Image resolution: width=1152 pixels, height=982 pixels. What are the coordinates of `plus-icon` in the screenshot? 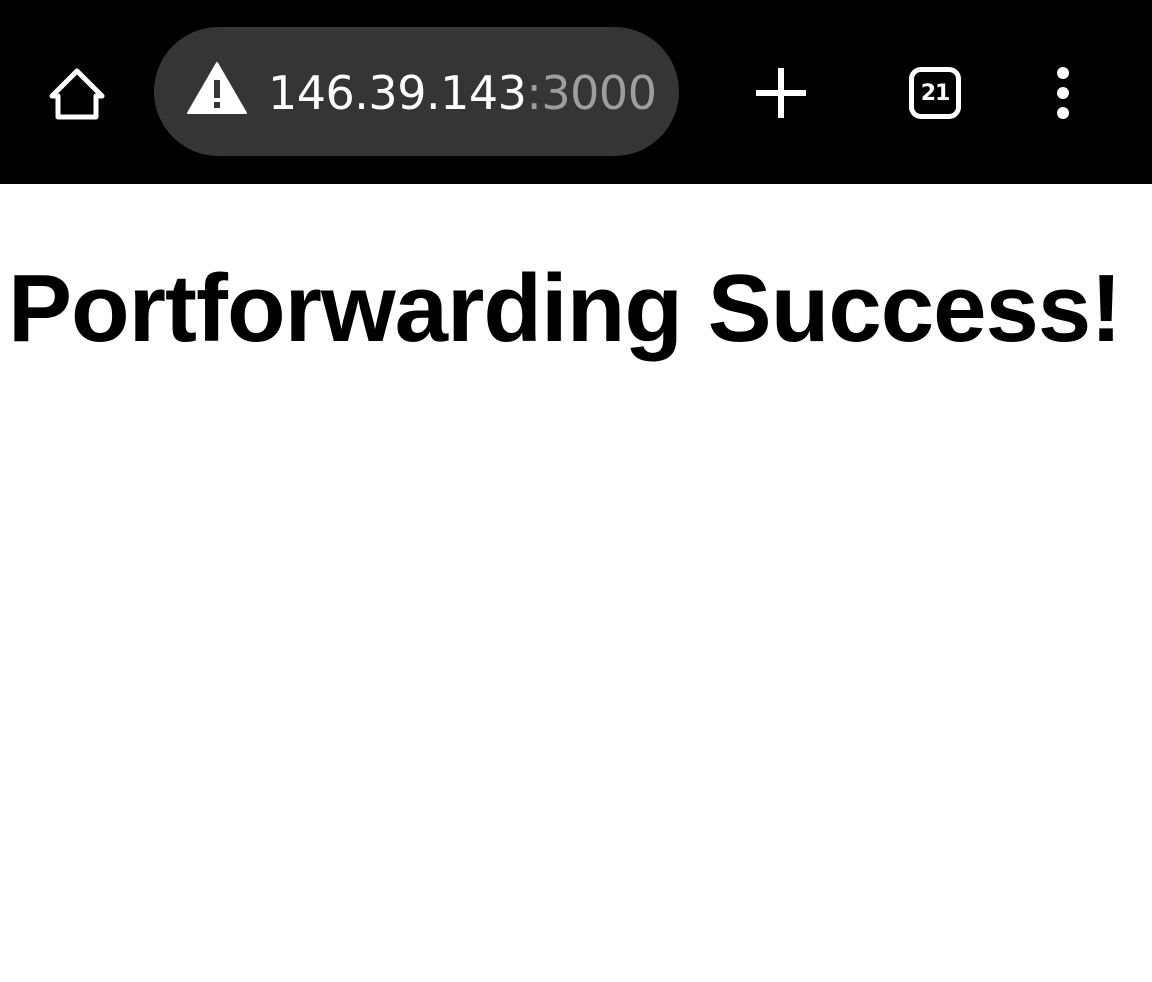 It's located at (781, 93).